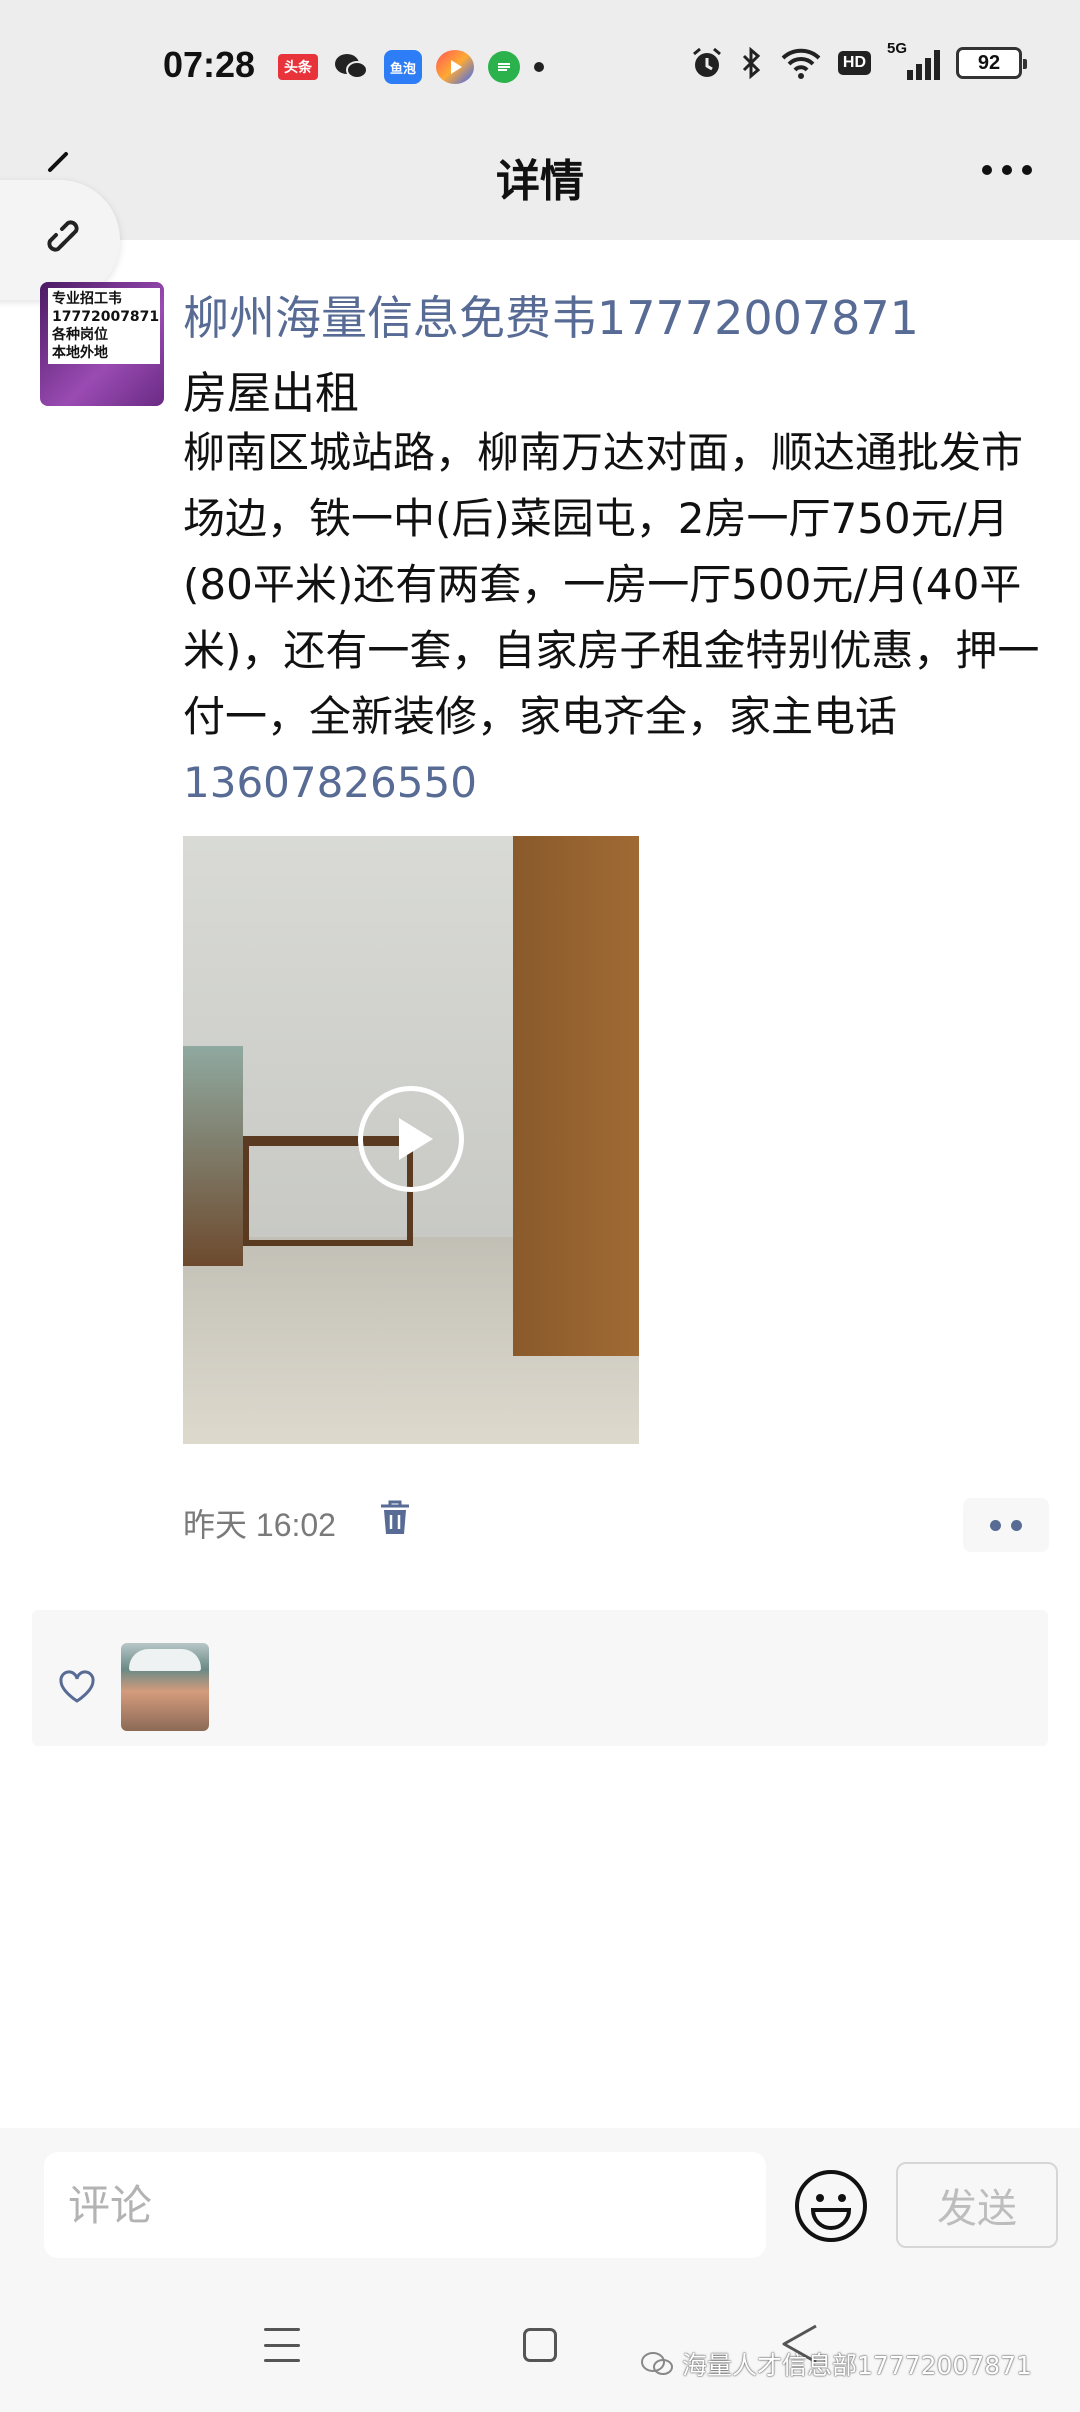  What do you see at coordinates (551, 315) in the screenshot?
I see `author-name: 柳州海量信息免费韦17772007871` at bounding box center [551, 315].